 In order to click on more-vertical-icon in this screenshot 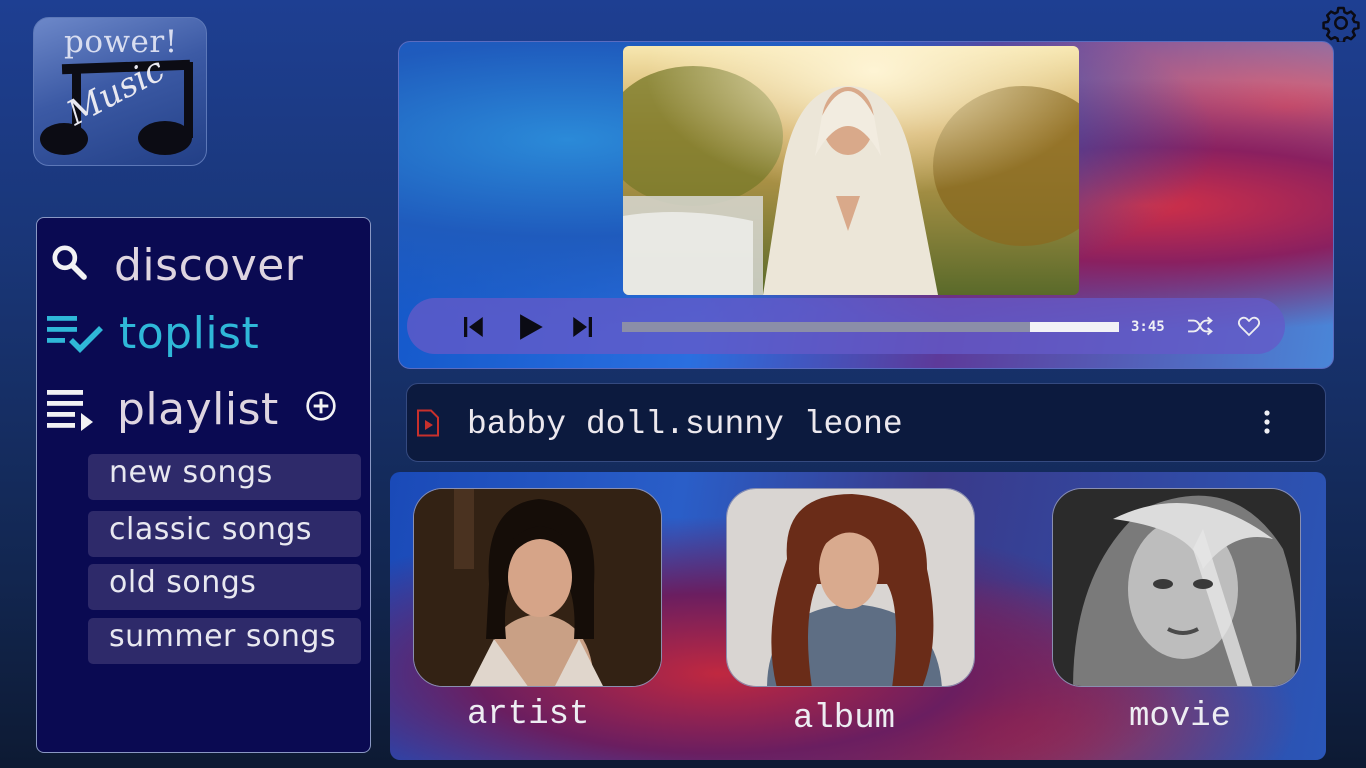, I will do `click(1267, 423)`.